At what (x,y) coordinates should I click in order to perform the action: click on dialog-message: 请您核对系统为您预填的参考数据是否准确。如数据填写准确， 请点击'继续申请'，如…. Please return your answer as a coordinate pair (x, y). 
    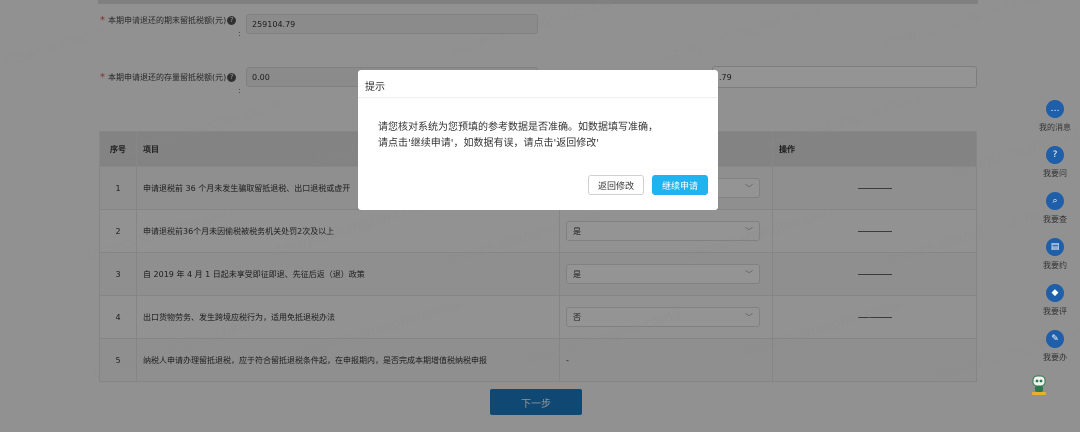
    Looking at the image, I should click on (538, 136).